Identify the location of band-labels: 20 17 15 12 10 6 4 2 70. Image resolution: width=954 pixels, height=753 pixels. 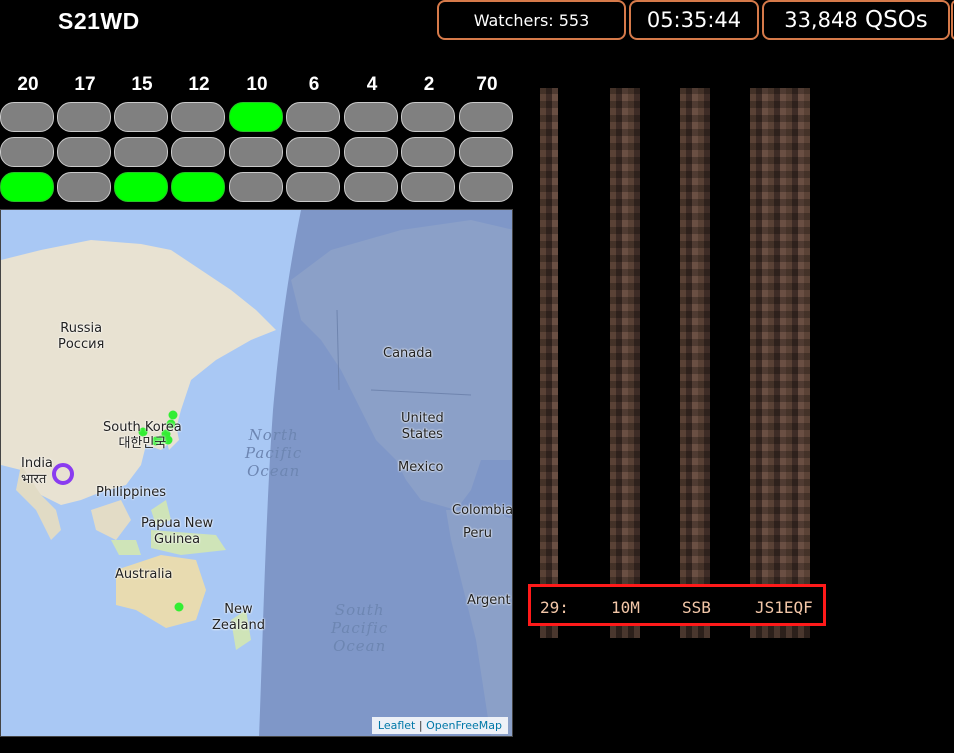
(258, 86).